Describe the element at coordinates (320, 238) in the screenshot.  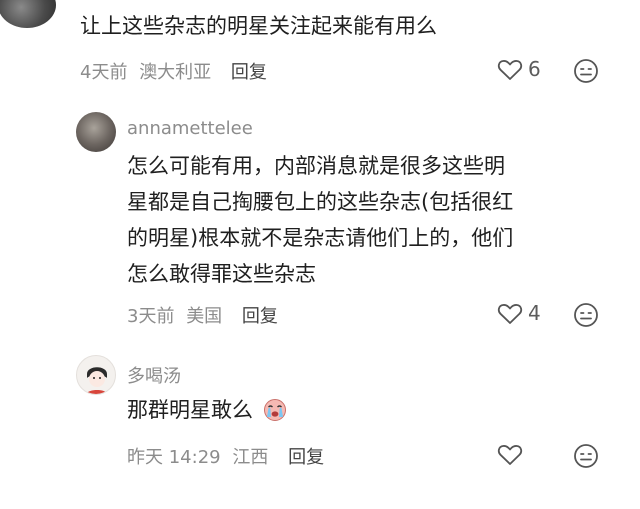
I see `comment-line: 的明星)根本就不是杂志请他们上的，他们` at that location.